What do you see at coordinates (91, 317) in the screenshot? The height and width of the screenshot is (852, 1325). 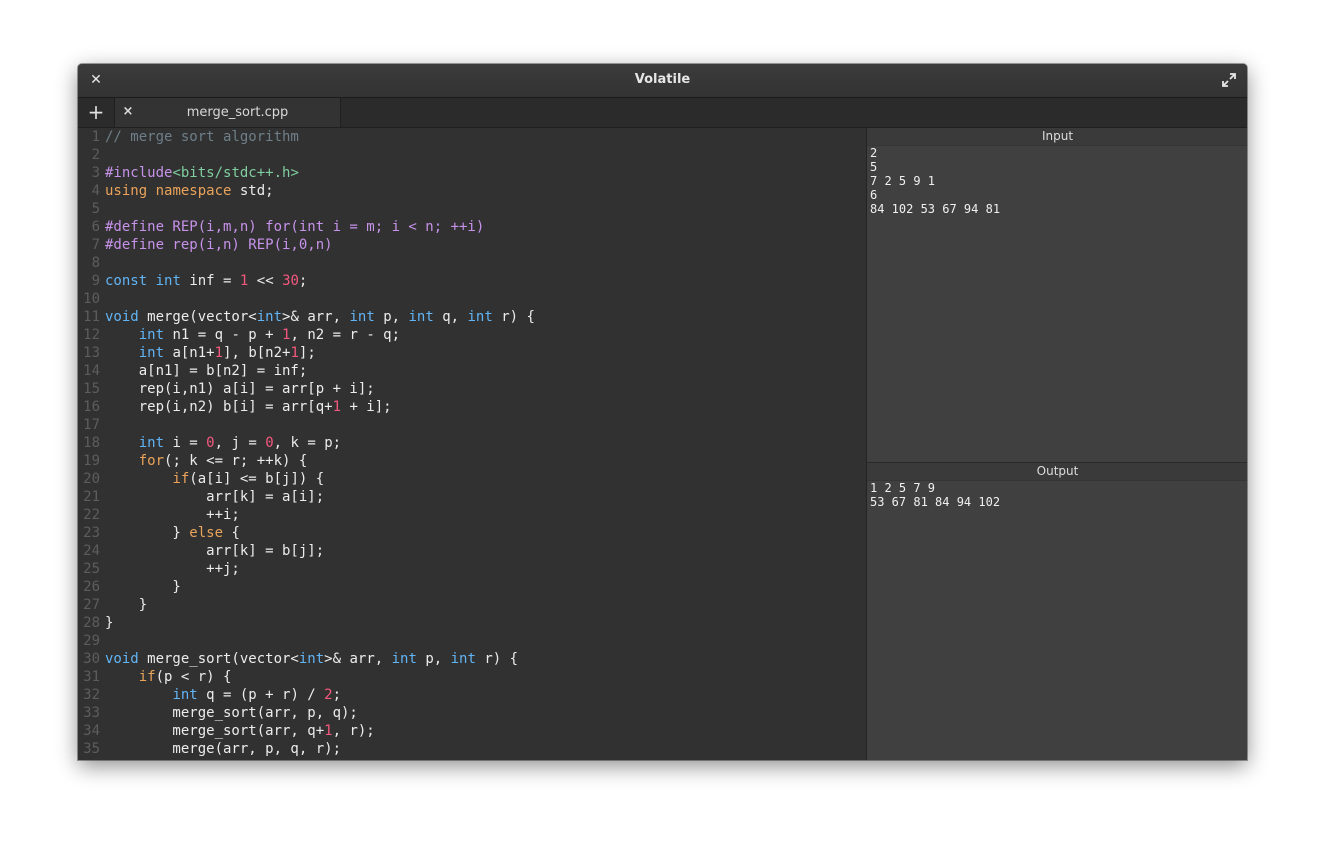 I see `line-number: 11` at bounding box center [91, 317].